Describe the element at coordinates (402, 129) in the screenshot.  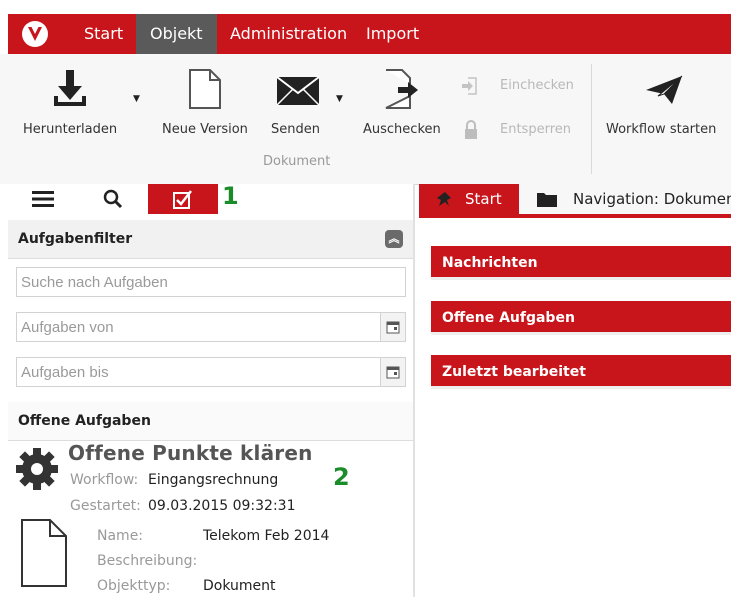
I see `checkout-label: Auschecken` at that location.